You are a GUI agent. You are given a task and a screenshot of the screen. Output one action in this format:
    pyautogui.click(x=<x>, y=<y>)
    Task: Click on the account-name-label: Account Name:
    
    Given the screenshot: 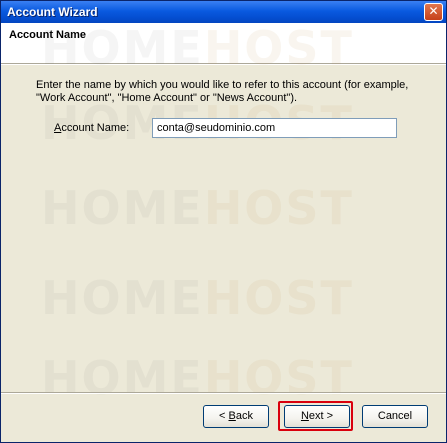 What is the action you would take?
    pyautogui.click(x=92, y=128)
    